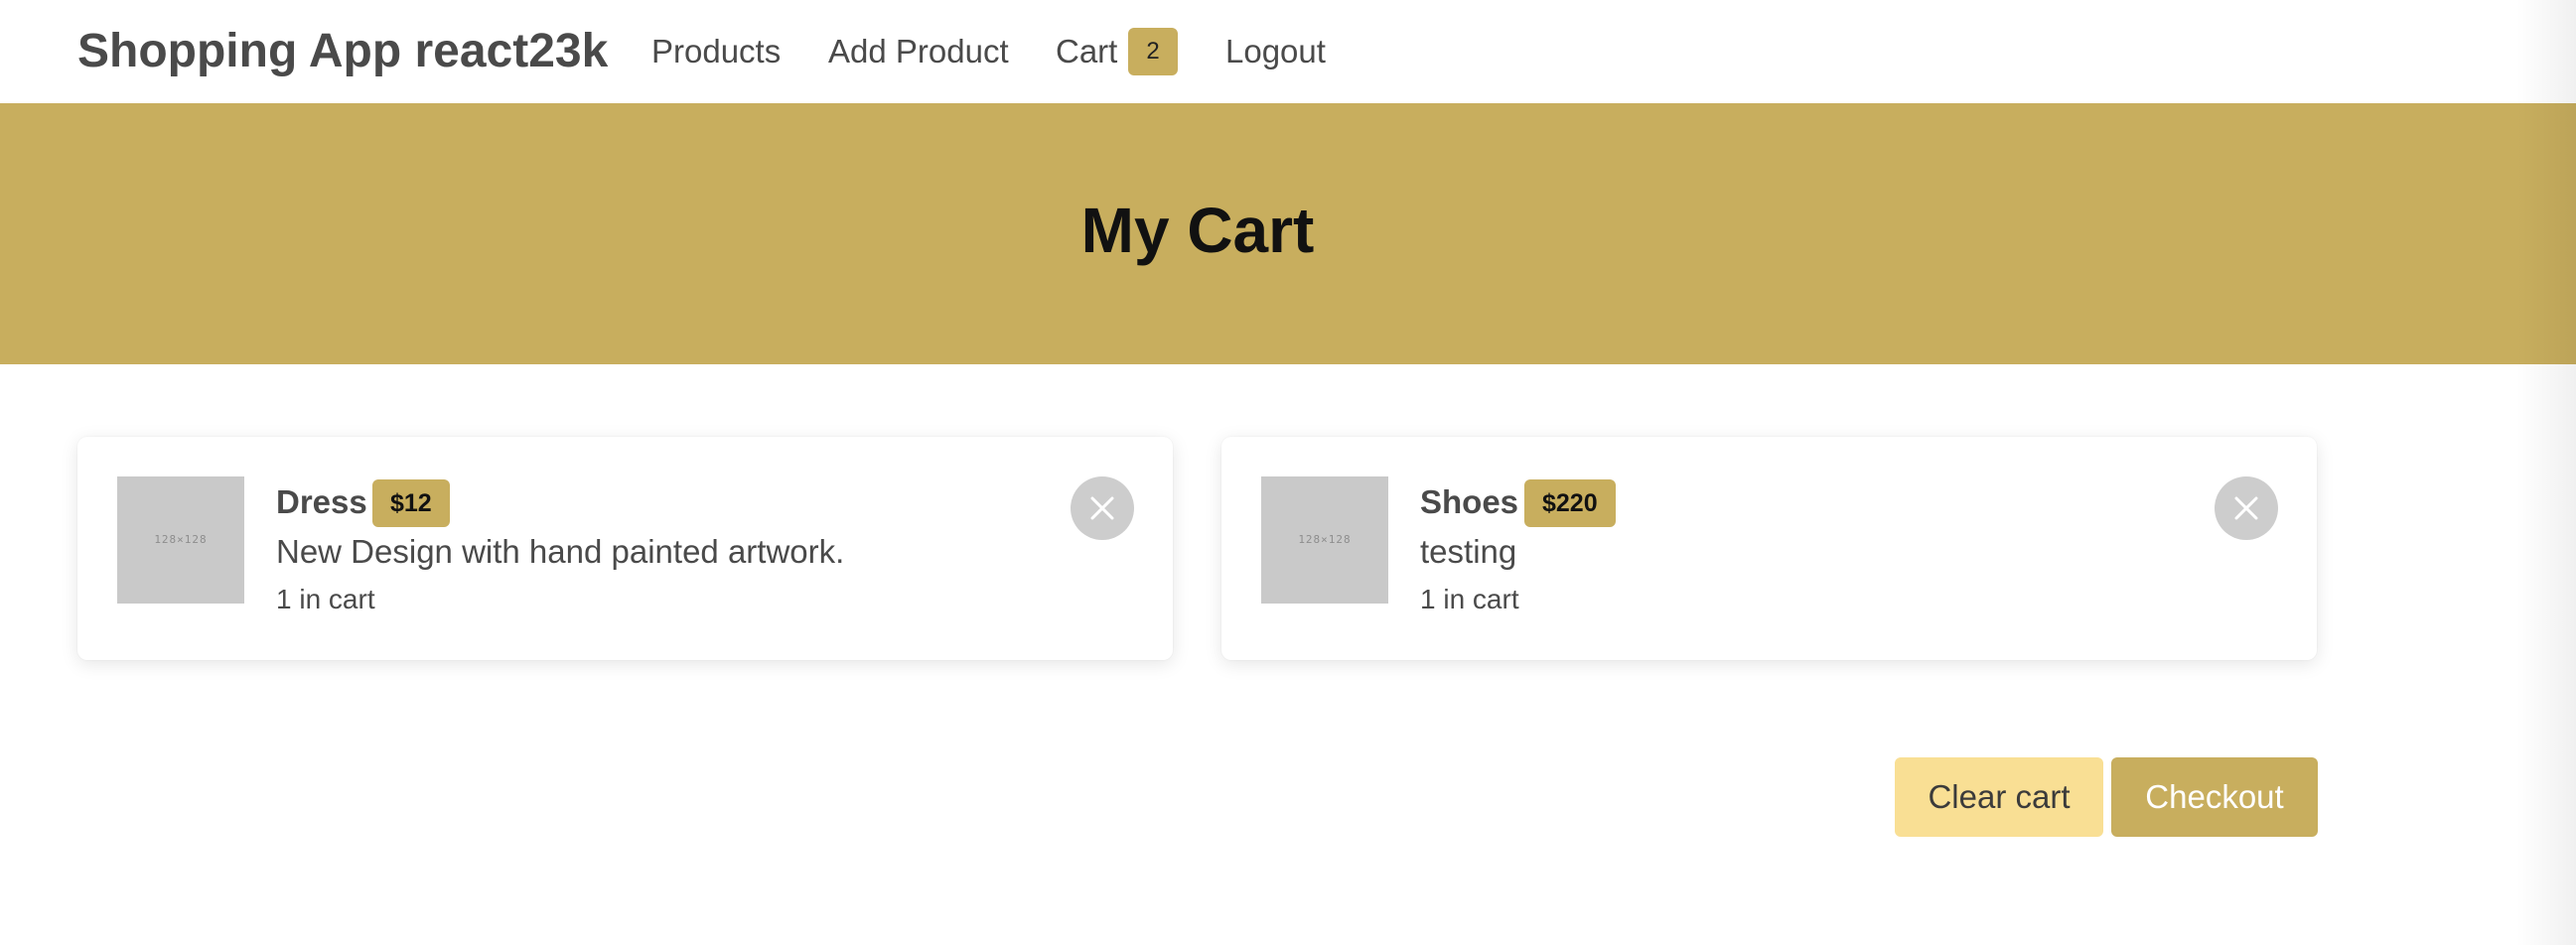 The image size is (2576, 945). Describe the element at coordinates (321, 501) in the screenshot. I see `product-name: Dress` at that location.